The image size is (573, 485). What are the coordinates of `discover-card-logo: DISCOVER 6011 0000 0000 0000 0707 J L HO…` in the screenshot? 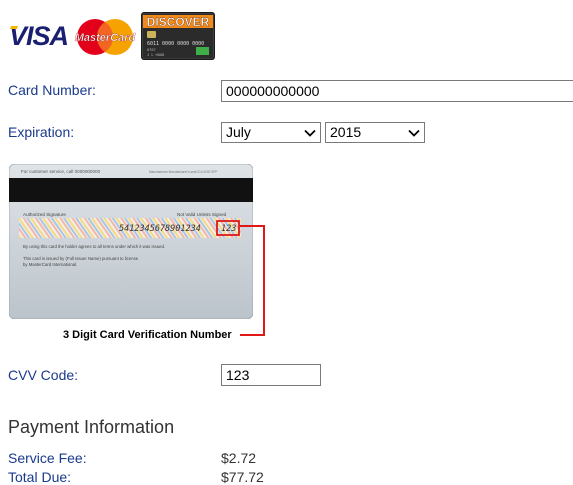 It's located at (178, 36).